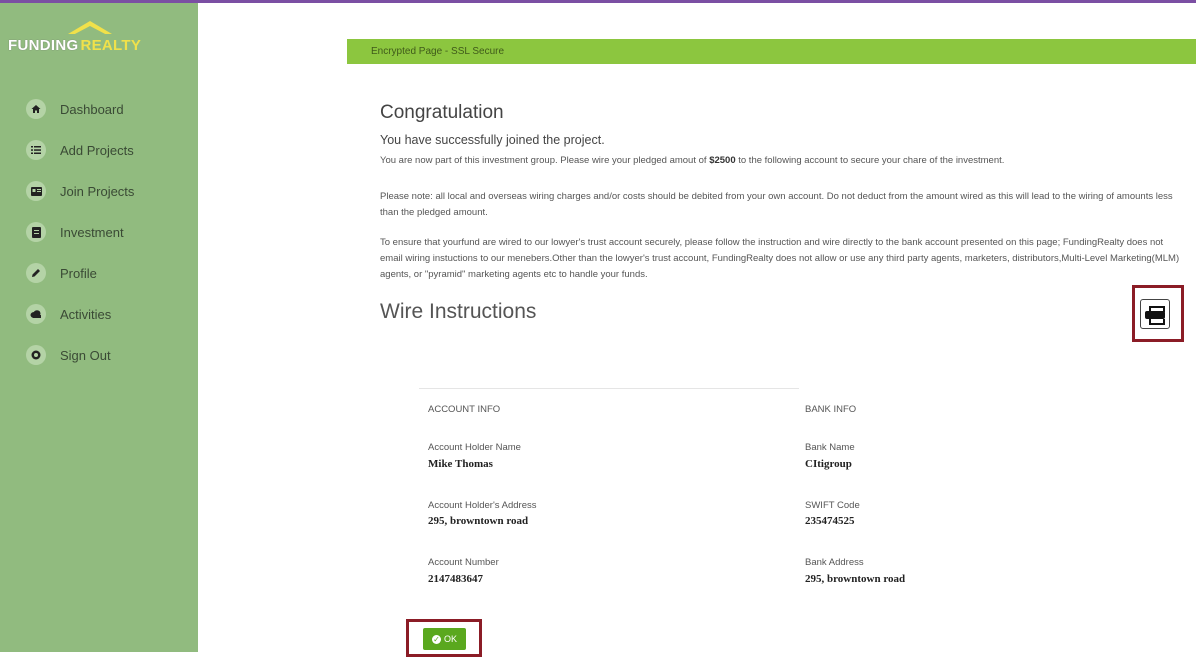 The height and width of the screenshot is (657, 1196). Describe the element at coordinates (86, 314) in the screenshot. I see `sidebar-item-label: Activities` at that location.